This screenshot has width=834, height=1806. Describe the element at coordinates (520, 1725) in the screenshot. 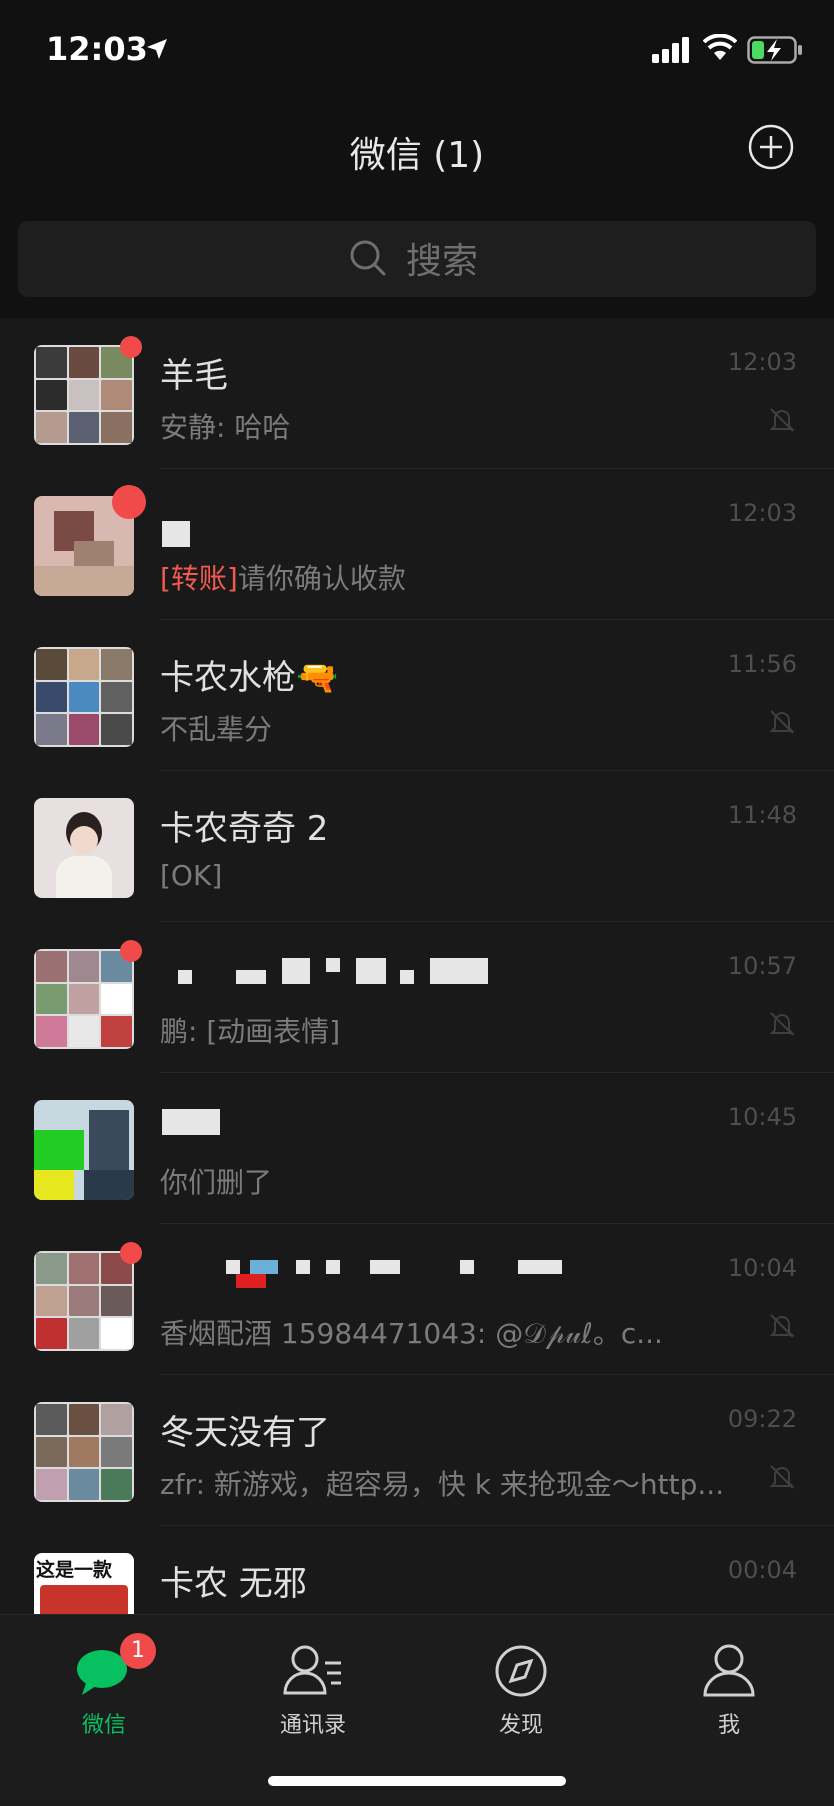

I see `tab-label: 发现` at that location.